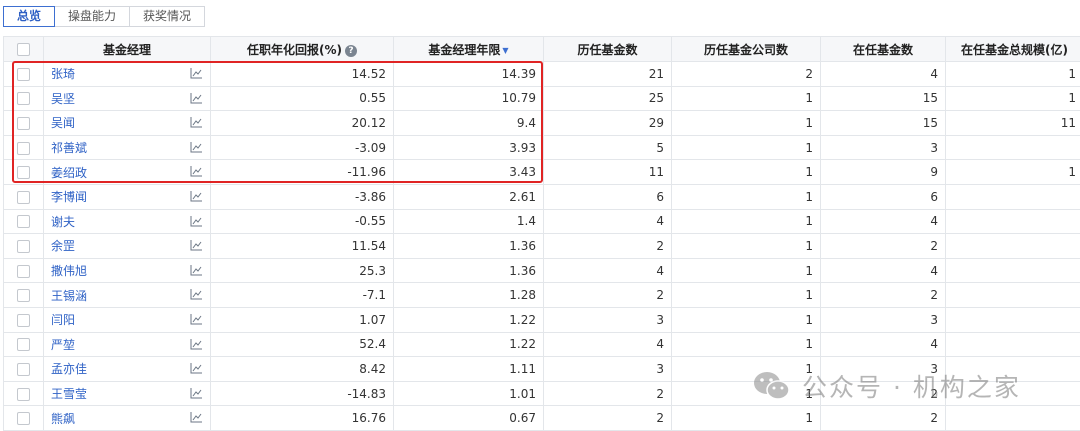 The width and height of the screenshot is (1080, 431). Describe the element at coordinates (127, 172) in the screenshot. I see `manager-name-cell: 姜绍政` at that location.